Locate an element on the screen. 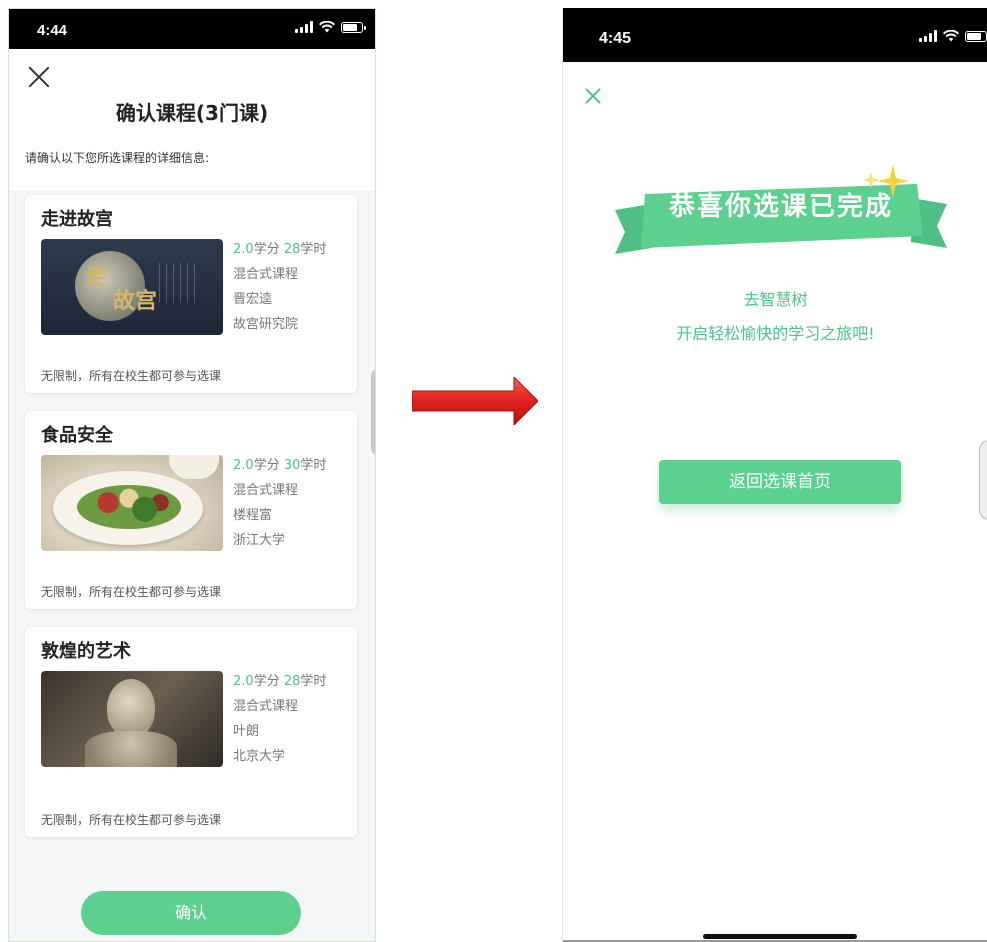 This screenshot has height=942, width=987. success-message-line2: 开启轻松愉快的学习之旅吧! is located at coordinates (775, 333).